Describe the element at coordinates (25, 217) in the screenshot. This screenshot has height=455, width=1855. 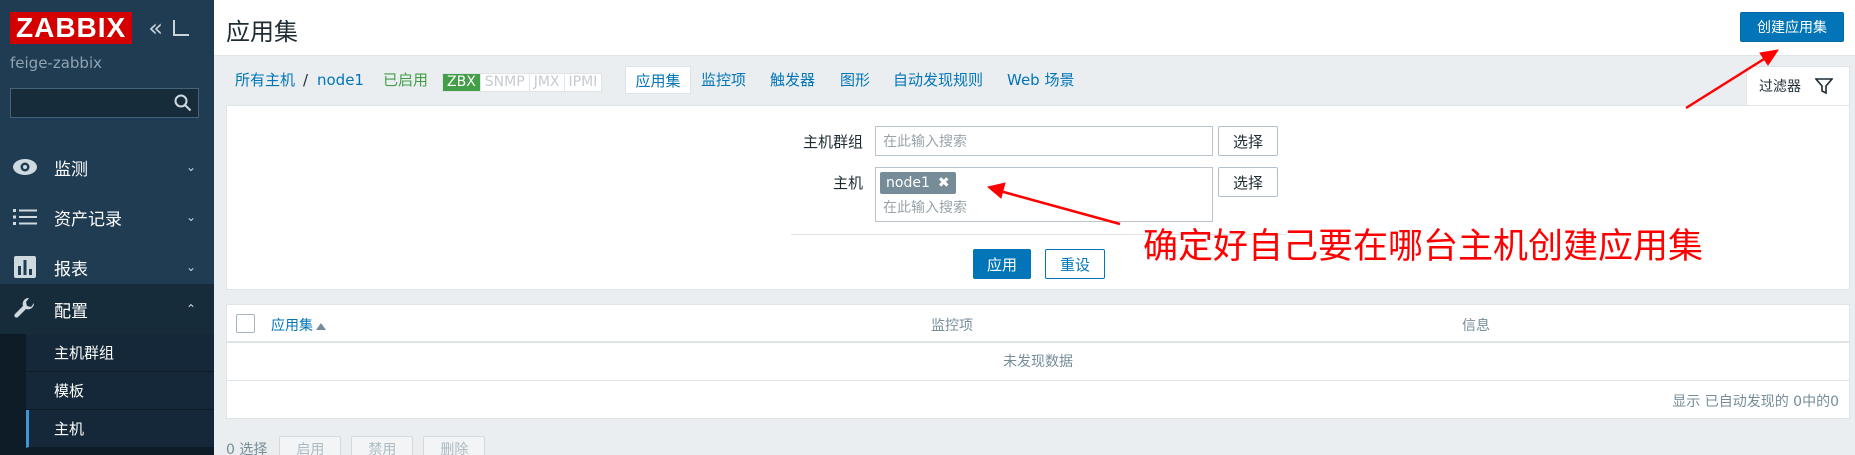
I see `list-icon` at that location.